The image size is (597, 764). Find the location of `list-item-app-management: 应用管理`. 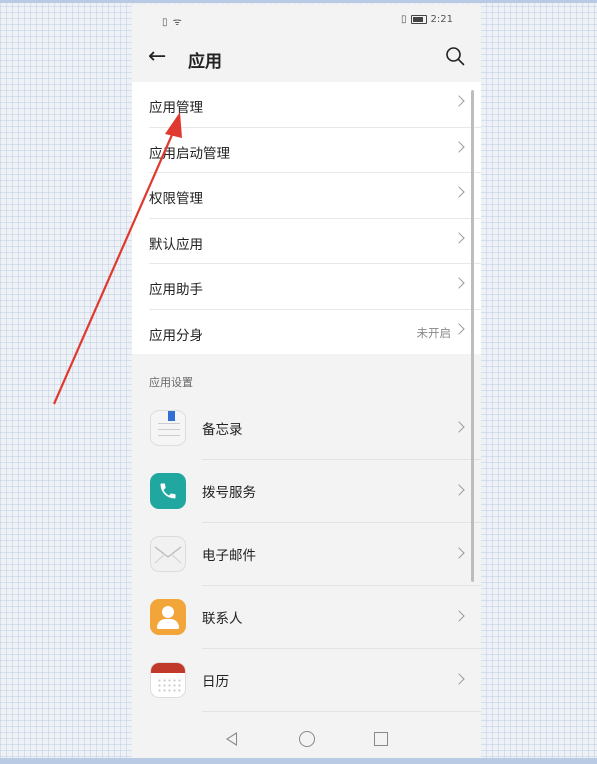

list-item-app-management: 应用管理 is located at coordinates (315, 105).